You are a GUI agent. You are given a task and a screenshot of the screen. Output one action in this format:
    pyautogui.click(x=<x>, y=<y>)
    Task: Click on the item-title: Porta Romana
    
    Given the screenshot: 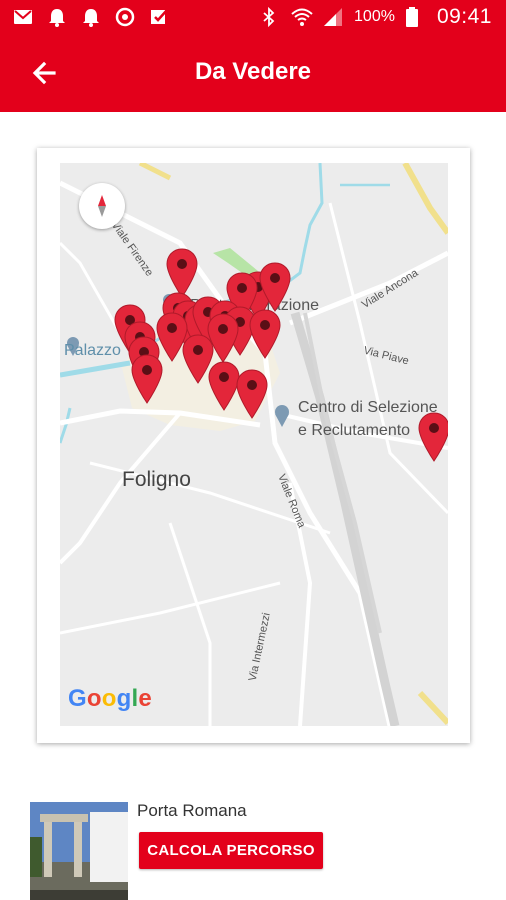 What is the action you would take?
    pyautogui.click(x=192, y=810)
    